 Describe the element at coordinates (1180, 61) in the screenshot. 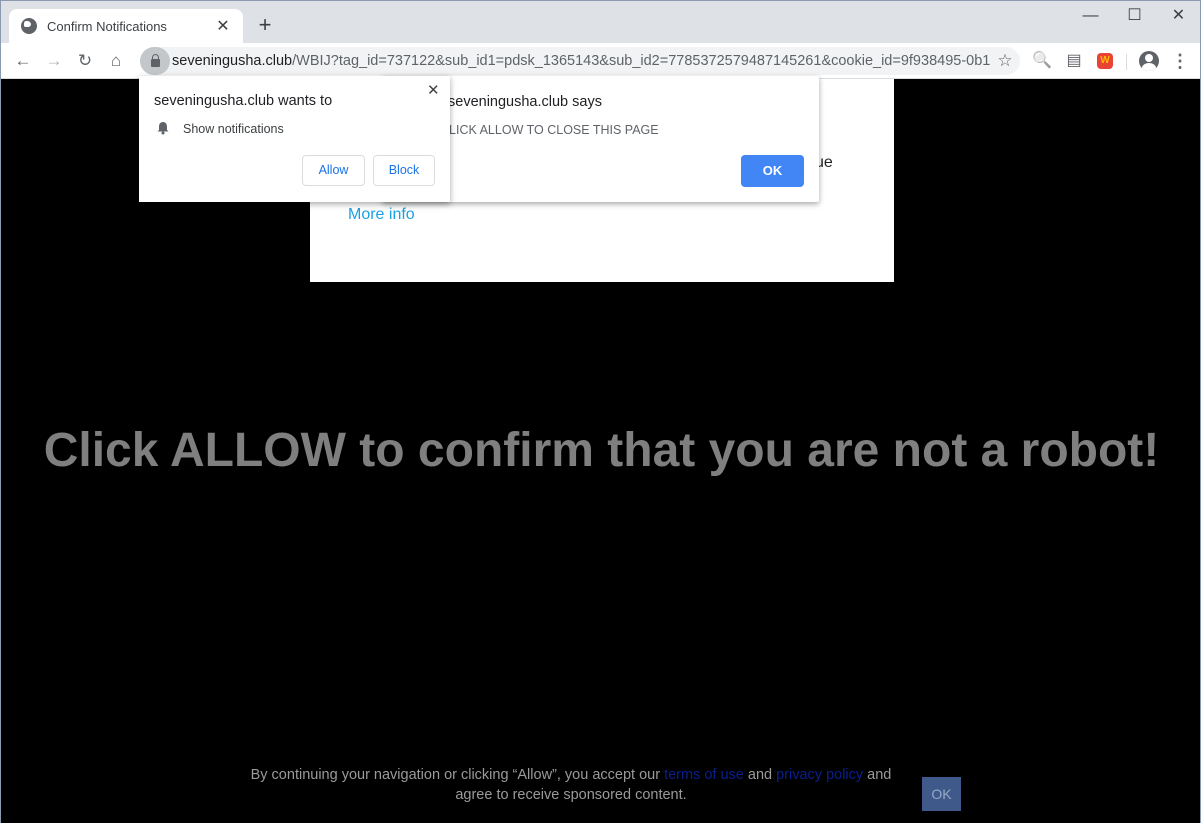

I see `menu-icon: ⋮` at that location.